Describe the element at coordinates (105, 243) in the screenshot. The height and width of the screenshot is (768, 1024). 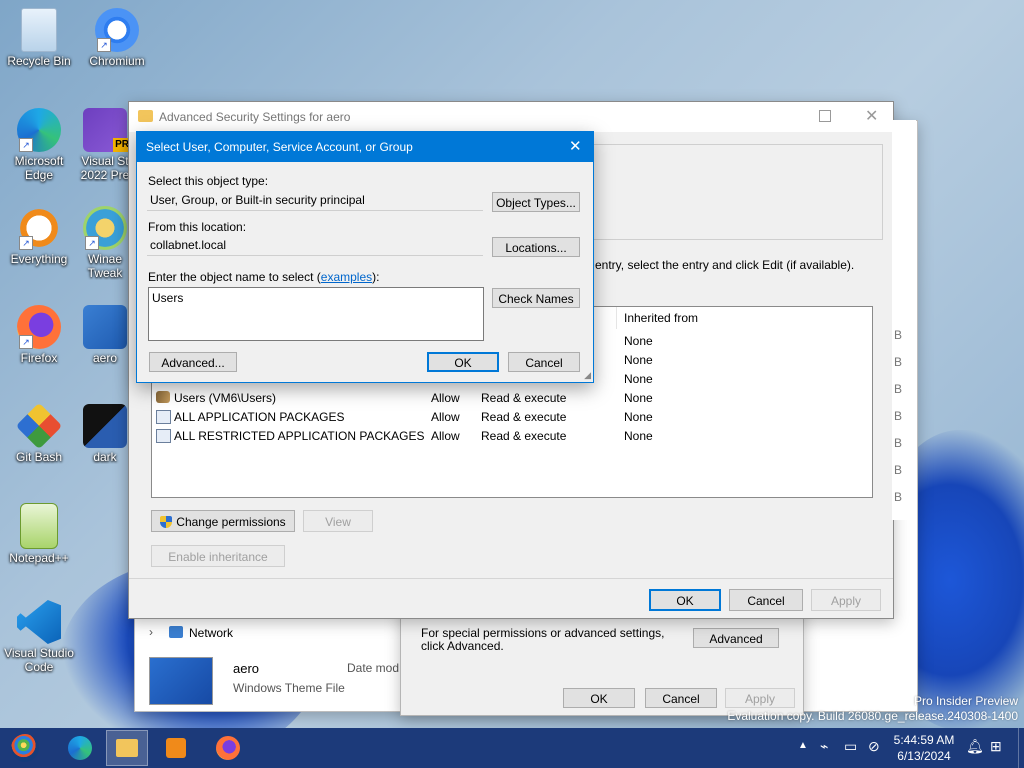
I see `desktop-icon-winaero-tweaker: ↗ Winae Tweak` at that location.